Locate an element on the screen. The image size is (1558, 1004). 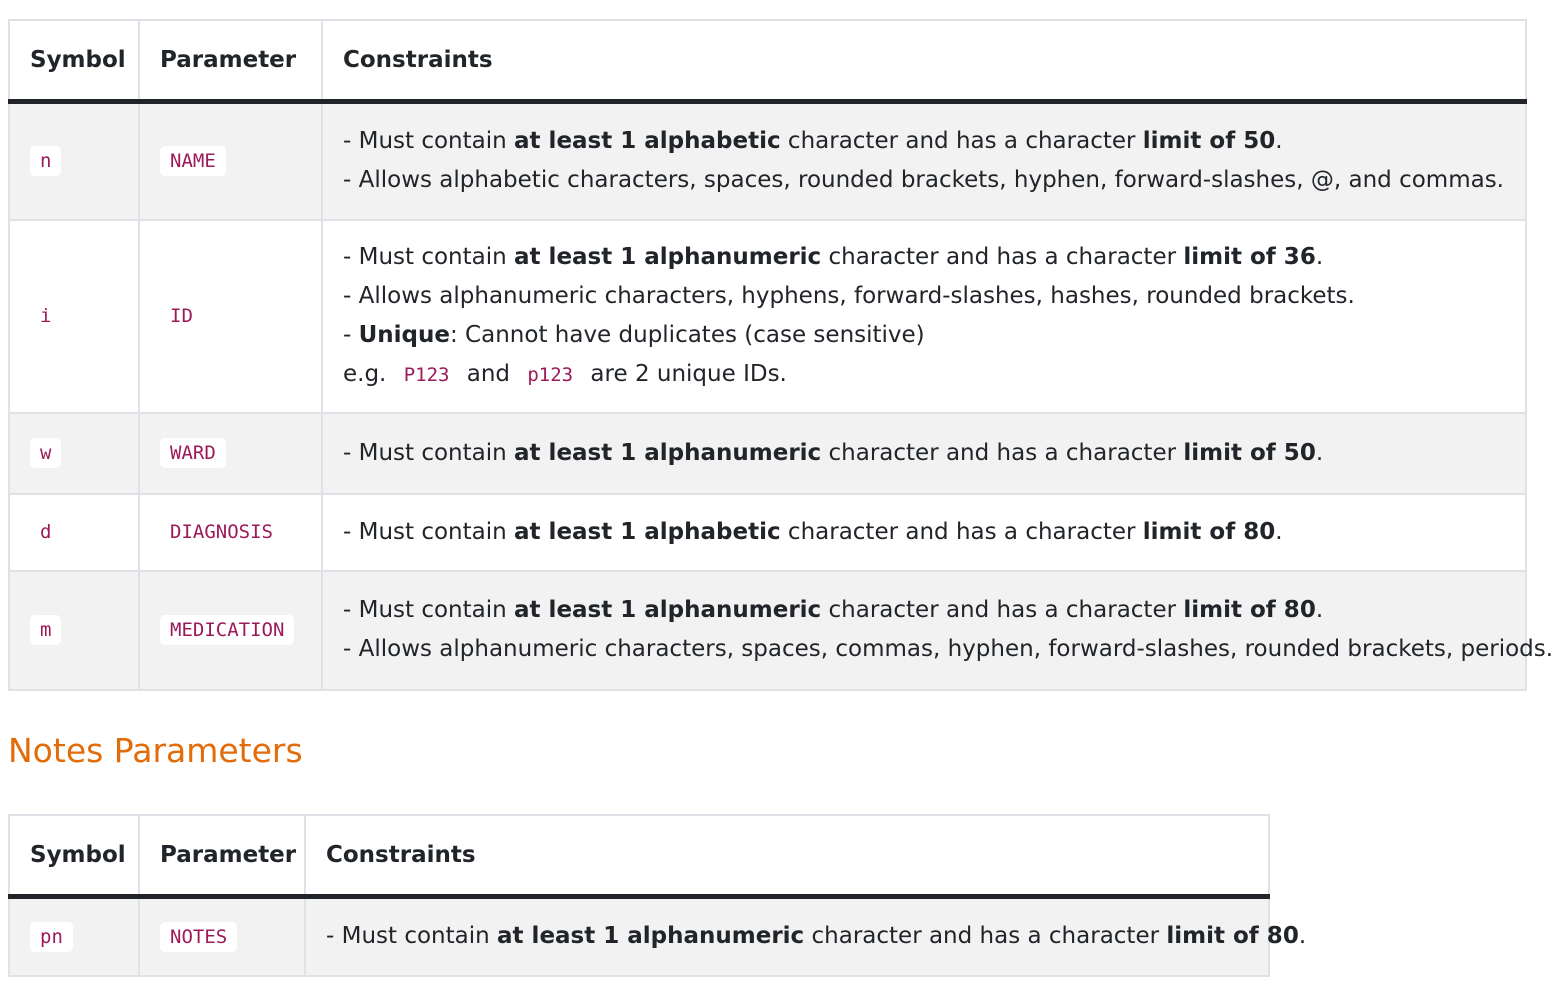
parameter-code: DIAGNOSIS is located at coordinates (221, 532).